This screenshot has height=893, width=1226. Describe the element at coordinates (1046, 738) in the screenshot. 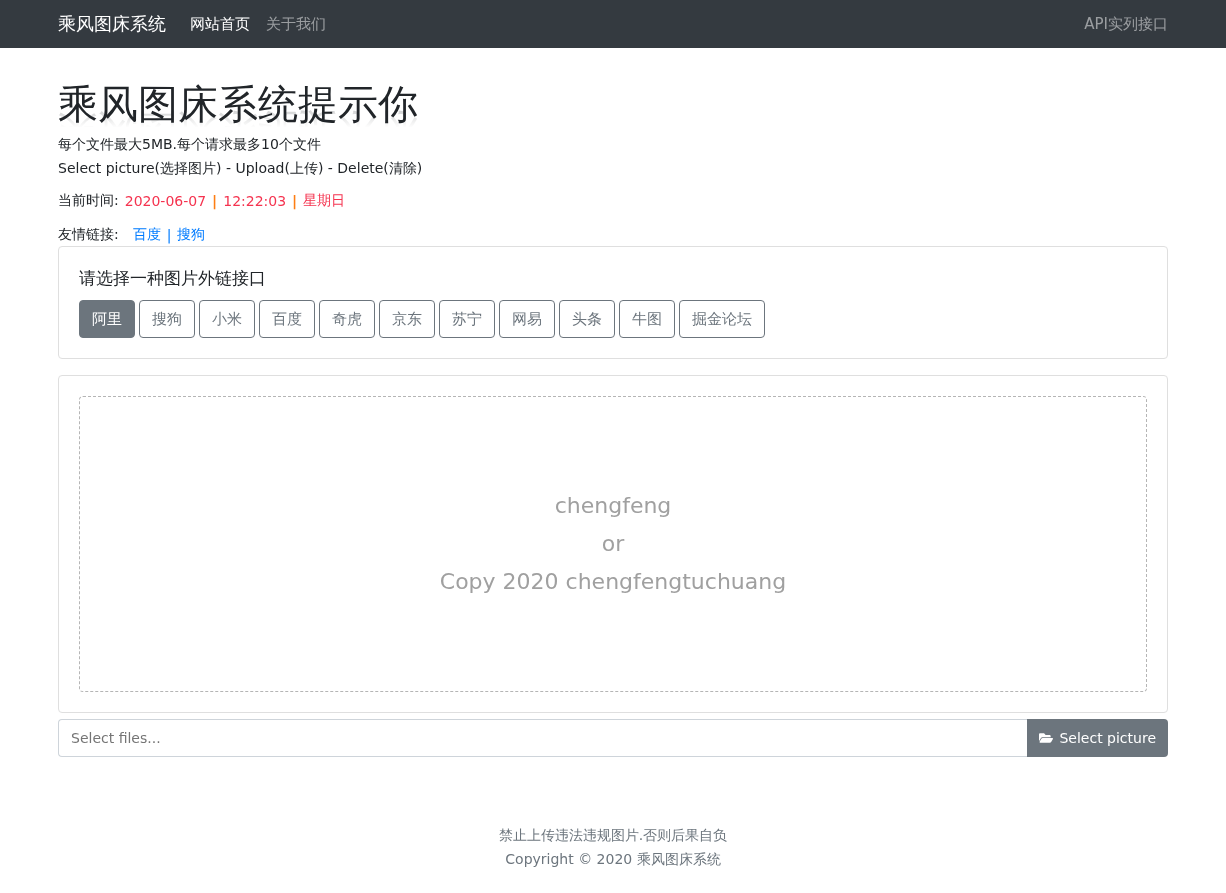

I see `folder-icon` at that location.